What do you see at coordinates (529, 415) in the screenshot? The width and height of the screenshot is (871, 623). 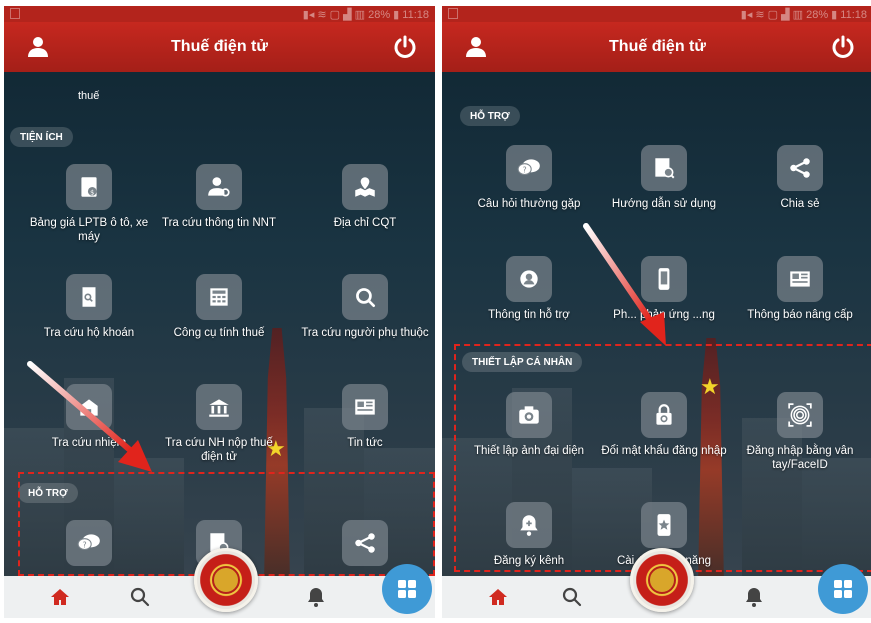 I see `camera-icon` at bounding box center [529, 415].